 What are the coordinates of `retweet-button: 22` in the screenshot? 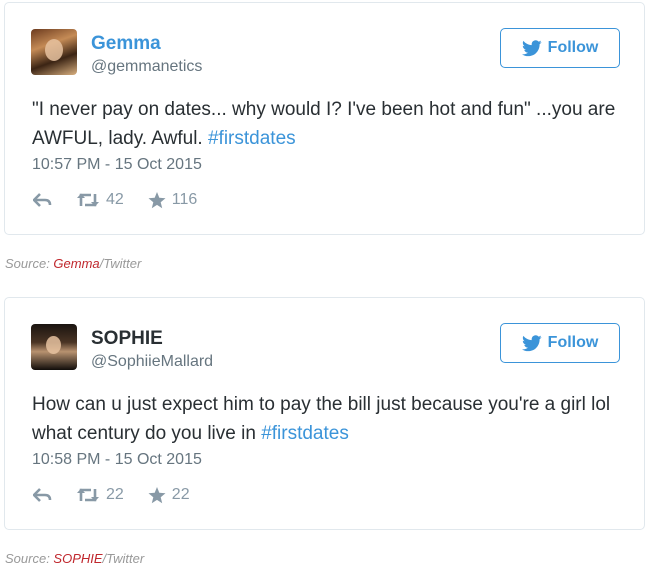 It's located at (100, 495).